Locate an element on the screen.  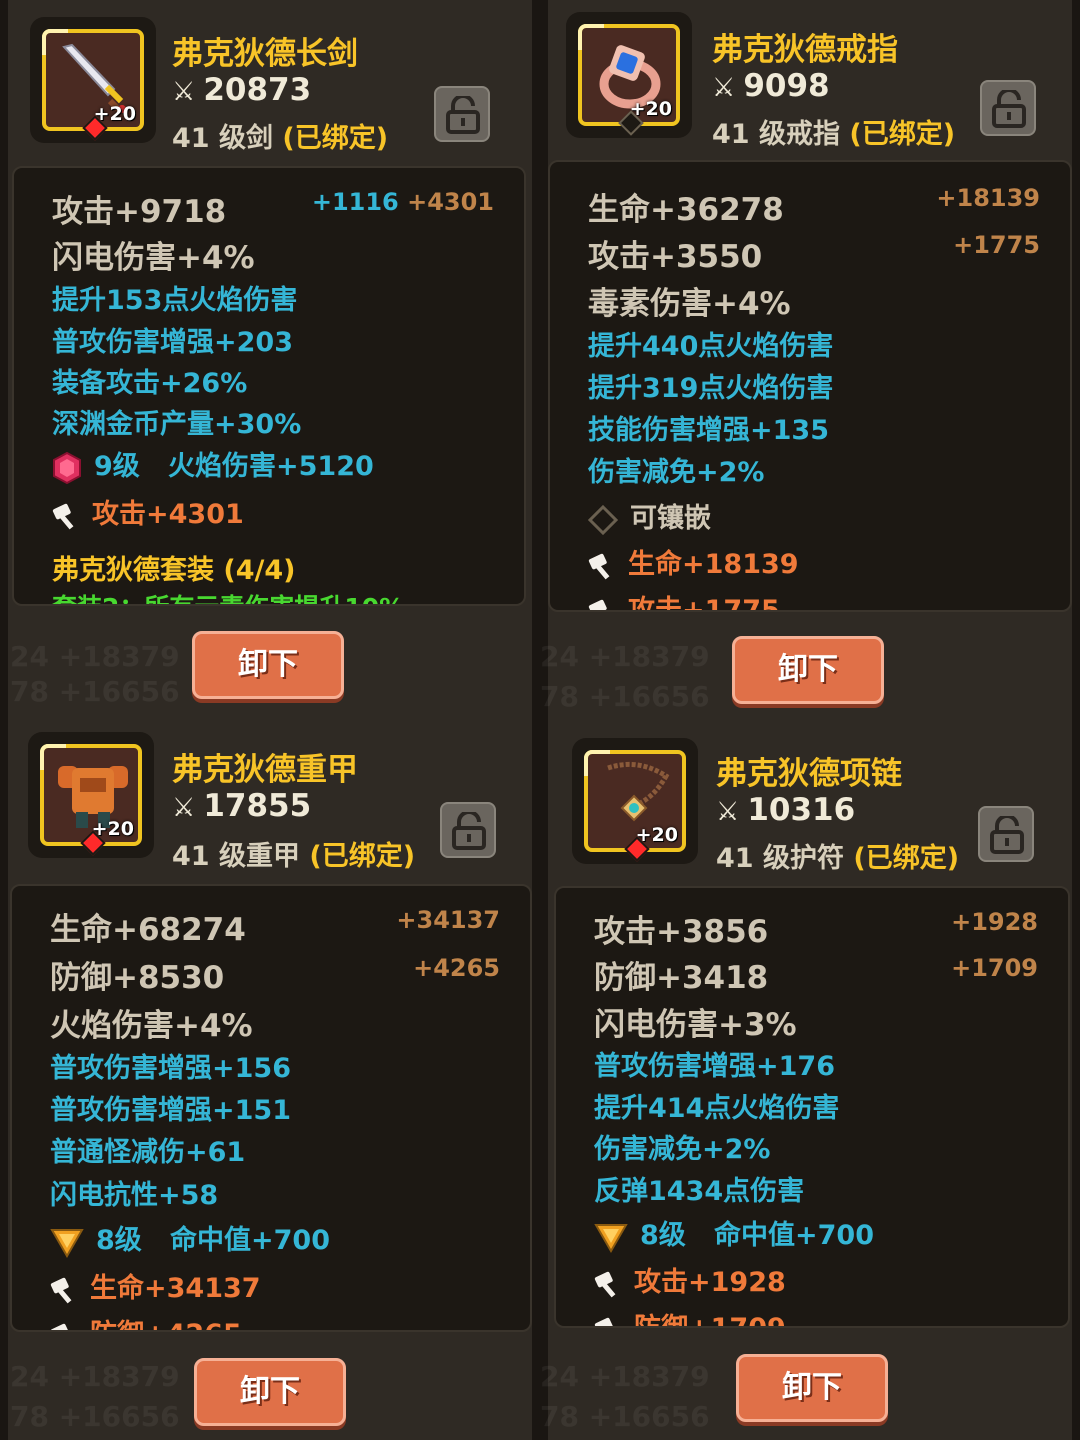
stat-bonus: +1928 is located at coordinates (994, 922).